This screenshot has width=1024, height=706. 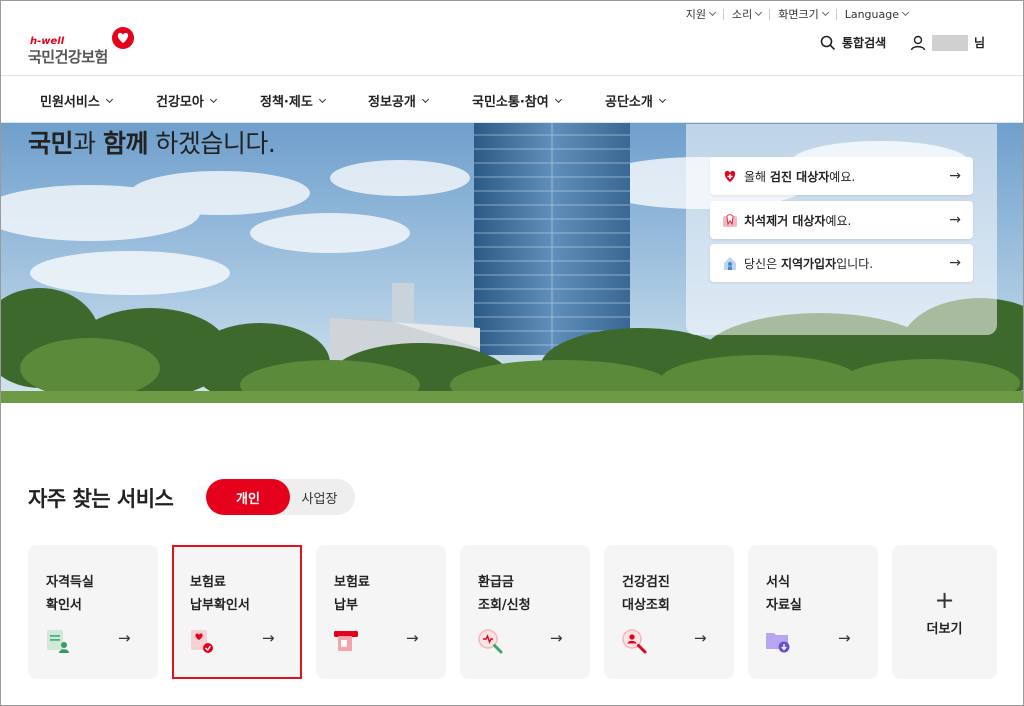 I want to click on nav-item-participation: 국민소통·참여, so click(x=517, y=100).